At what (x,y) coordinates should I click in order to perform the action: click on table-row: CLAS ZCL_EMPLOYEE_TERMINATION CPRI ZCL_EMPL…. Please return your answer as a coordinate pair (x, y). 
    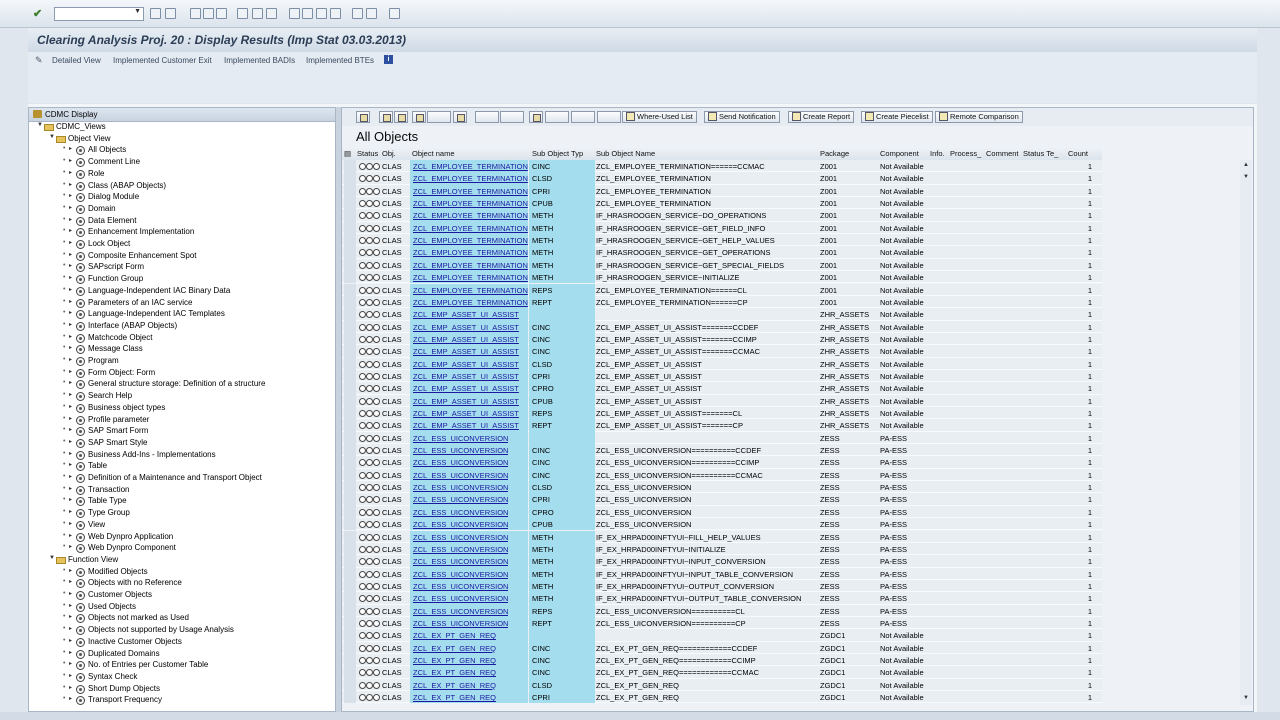
    Looking at the image, I should click on (722, 191).